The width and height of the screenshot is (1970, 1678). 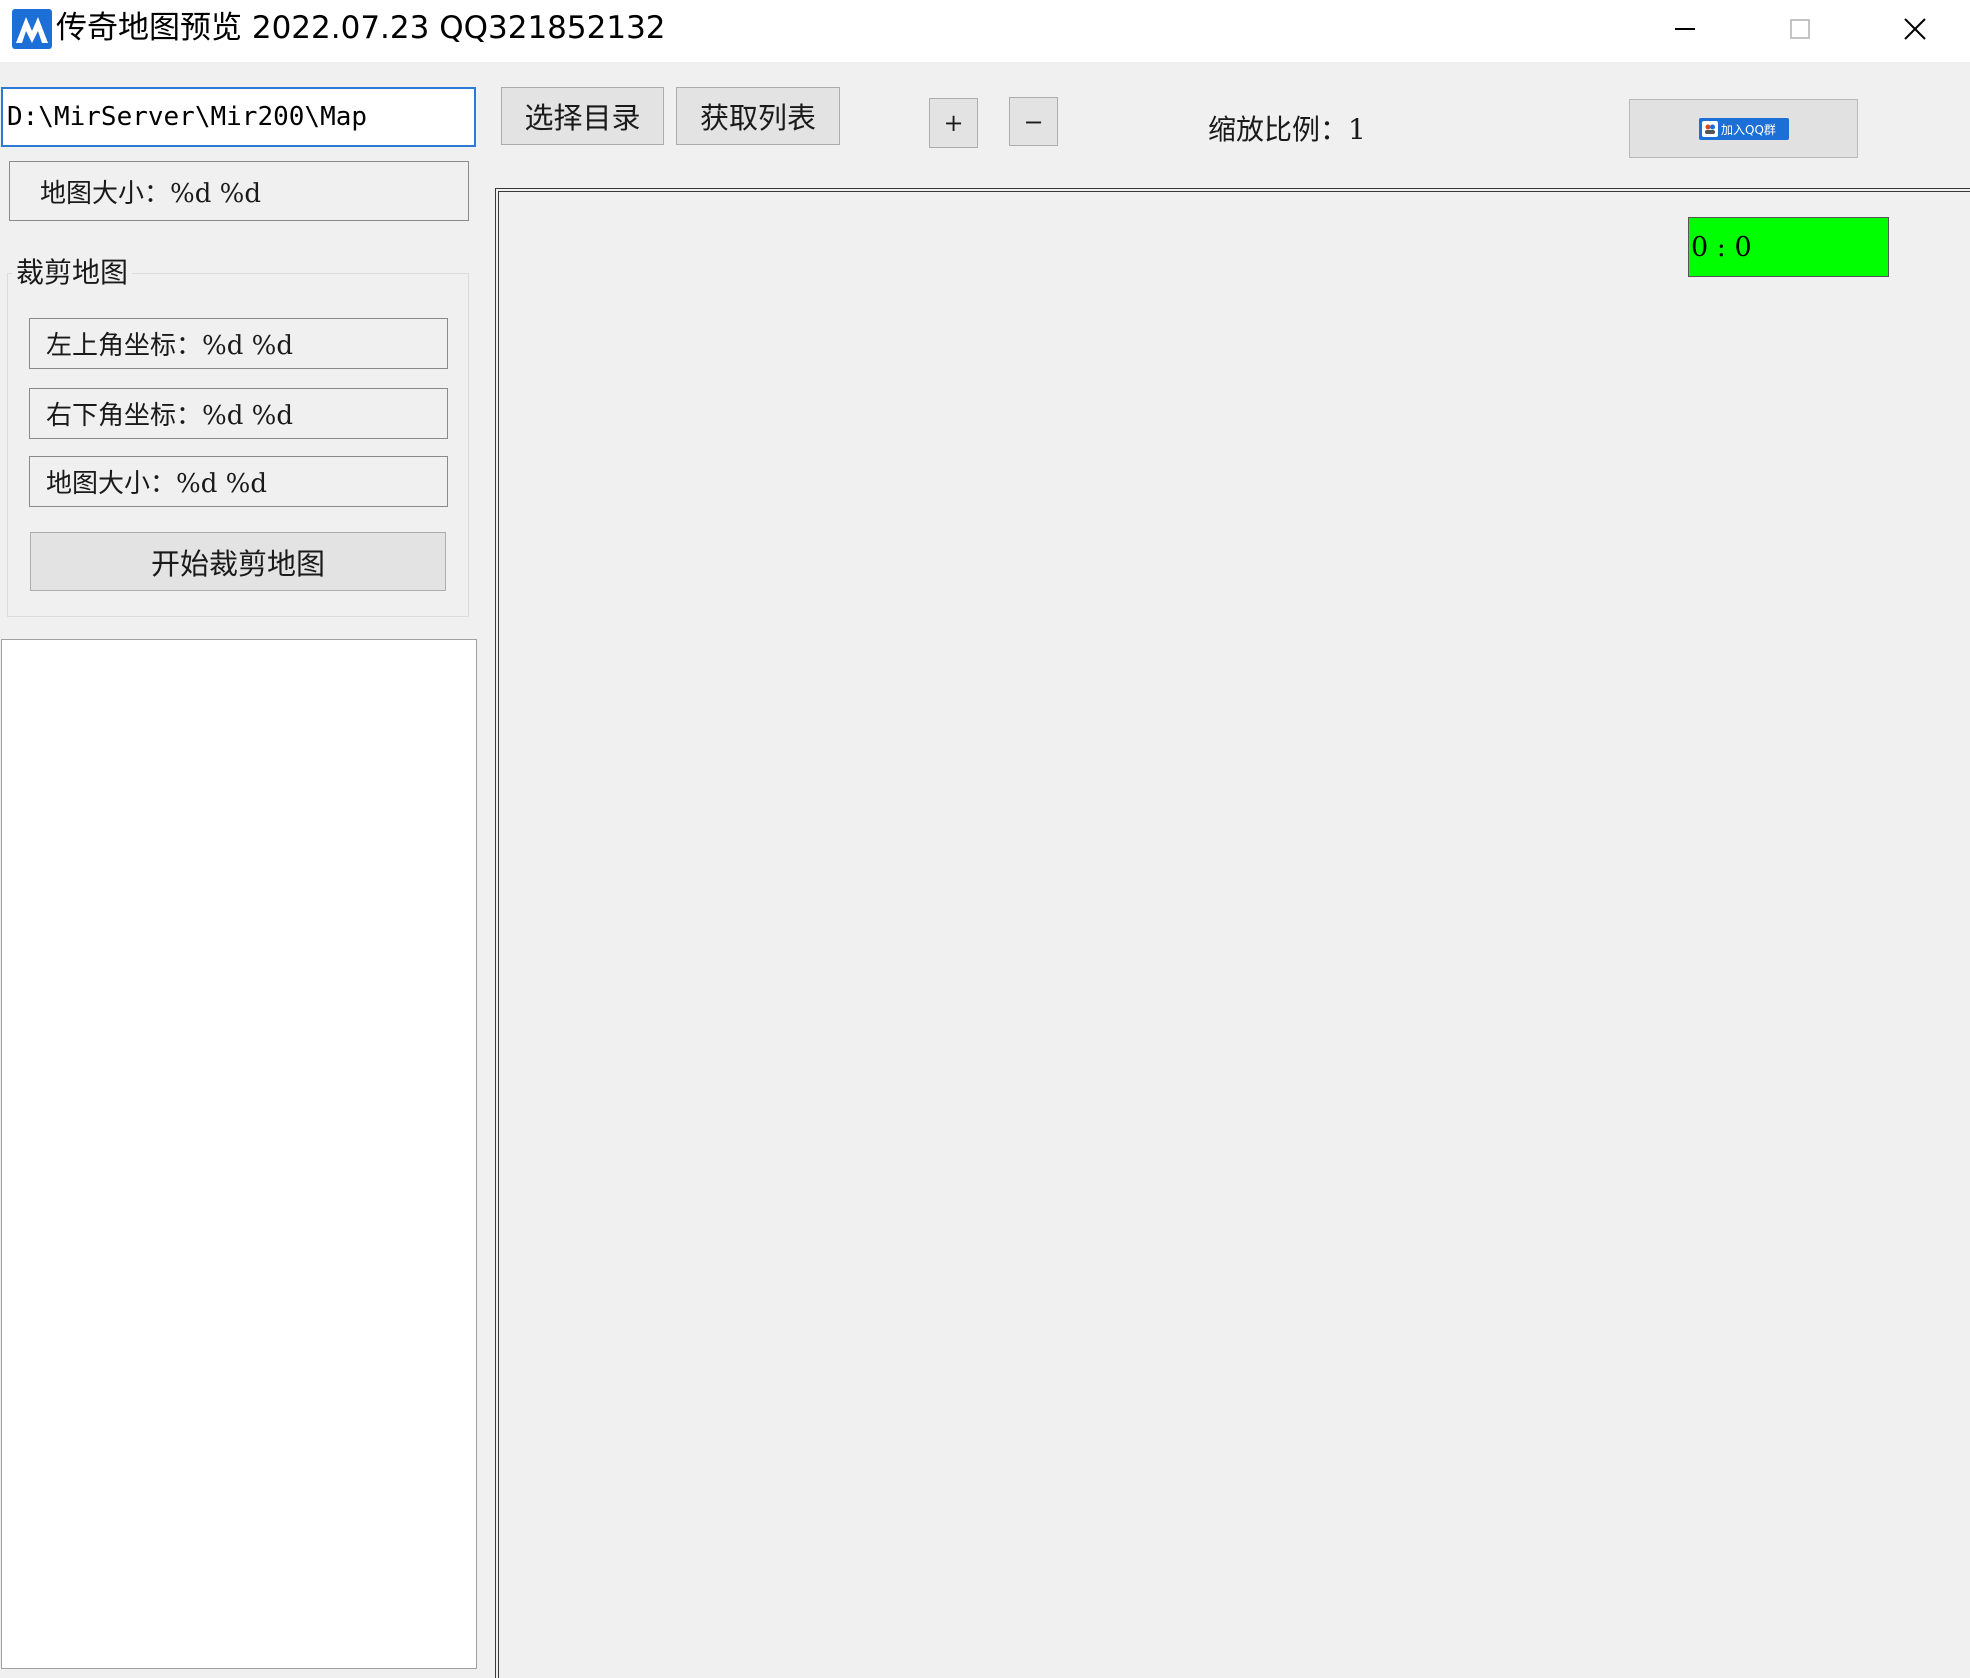 I want to click on app-logo-icon, so click(x=32, y=29).